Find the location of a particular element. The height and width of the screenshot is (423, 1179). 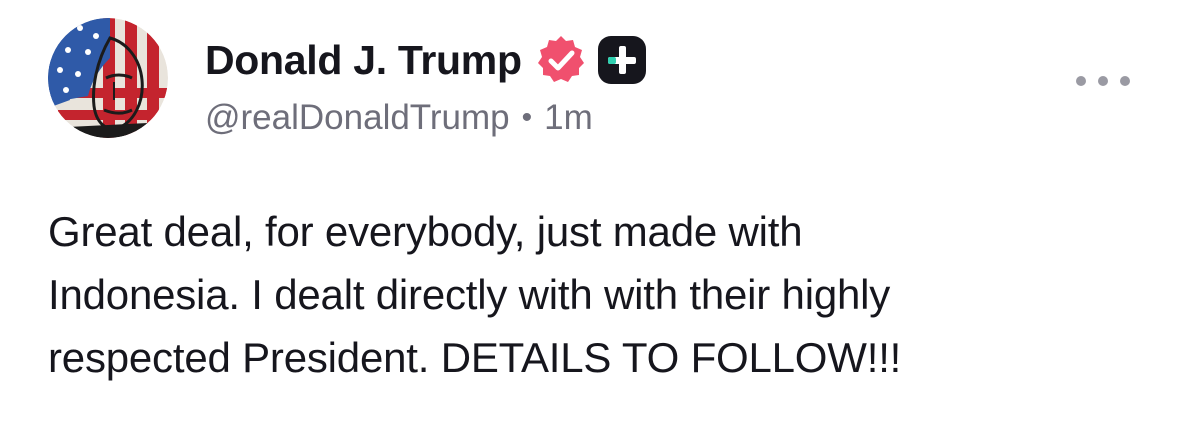

author-display-name: Donald J. Trump is located at coordinates (363, 60).